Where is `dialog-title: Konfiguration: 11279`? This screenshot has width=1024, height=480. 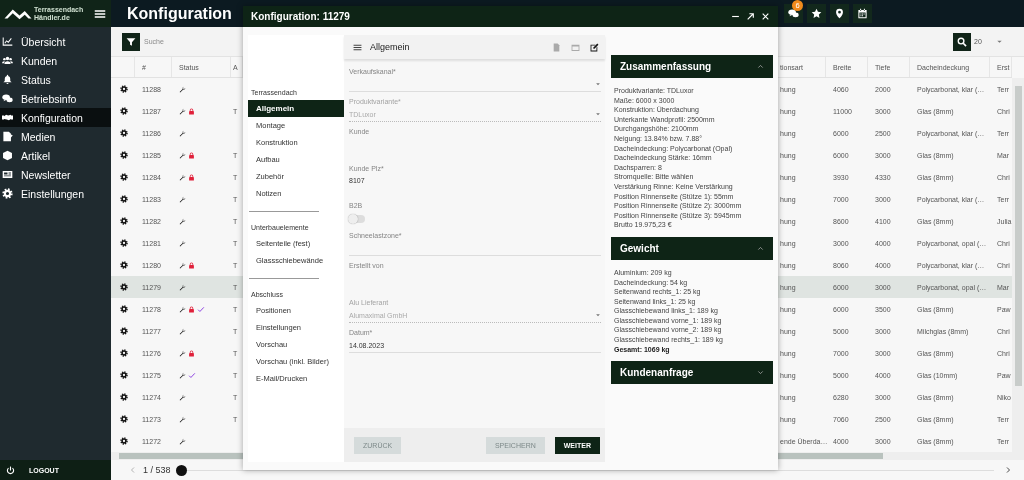
dialog-title: Konfiguration: 11279 is located at coordinates (300, 16).